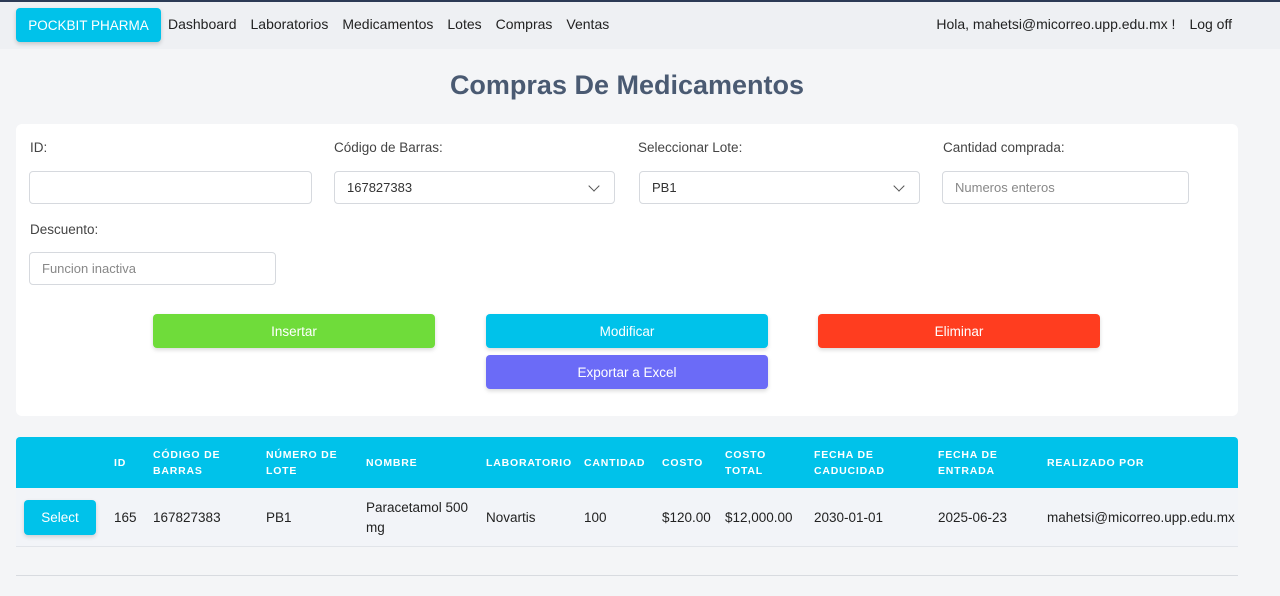  I want to click on footer-divider, so click(627, 575).